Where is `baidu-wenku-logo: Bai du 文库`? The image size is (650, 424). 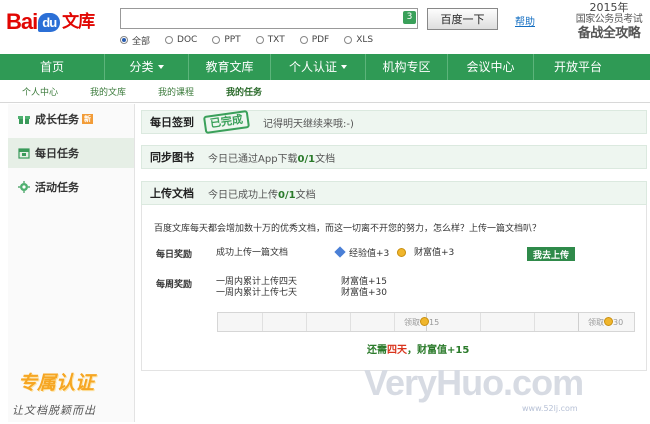
baidu-wenku-logo: Bai du 文库 is located at coordinates (50, 21).